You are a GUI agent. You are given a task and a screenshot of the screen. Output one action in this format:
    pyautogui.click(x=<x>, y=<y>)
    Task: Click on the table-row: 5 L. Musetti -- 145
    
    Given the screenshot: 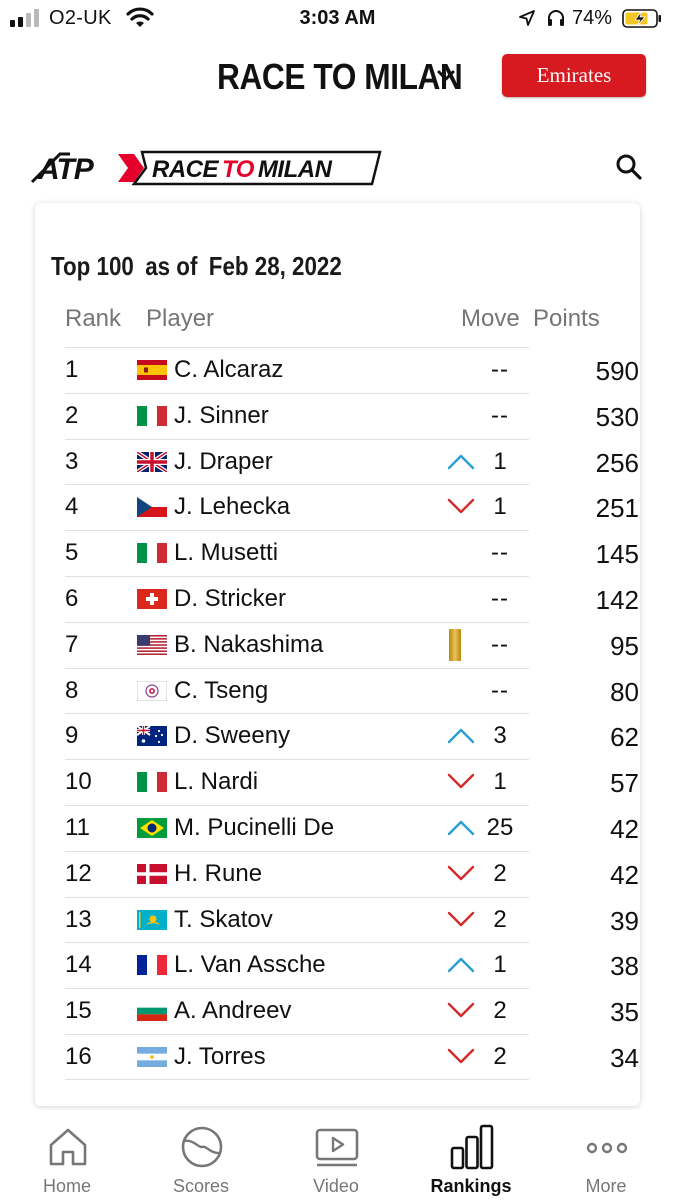 What is the action you would take?
    pyautogui.click(x=352, y=553)
    